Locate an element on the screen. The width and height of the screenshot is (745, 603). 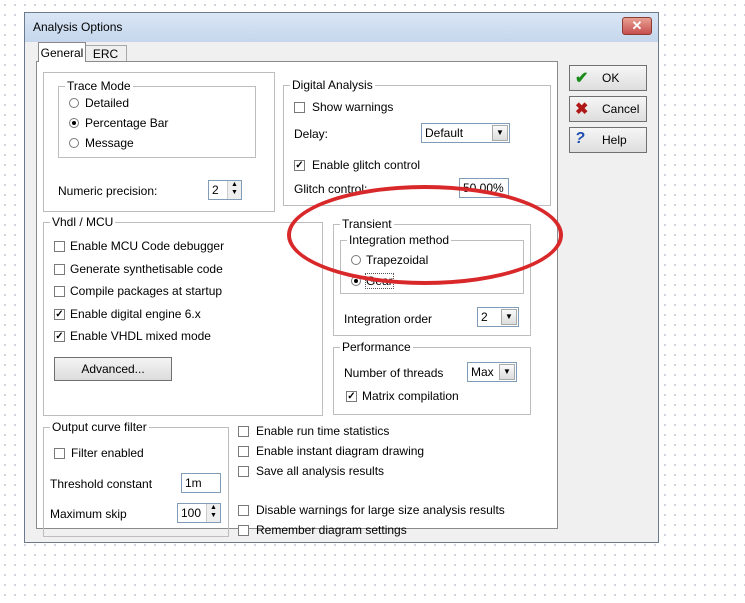
trace-detailed-radio is located at coordinates (74, 103).